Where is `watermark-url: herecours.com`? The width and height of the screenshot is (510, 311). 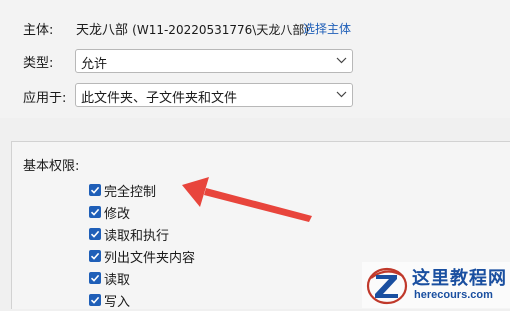 watermark-url: herecours.com is located at coordinates (453, 295).